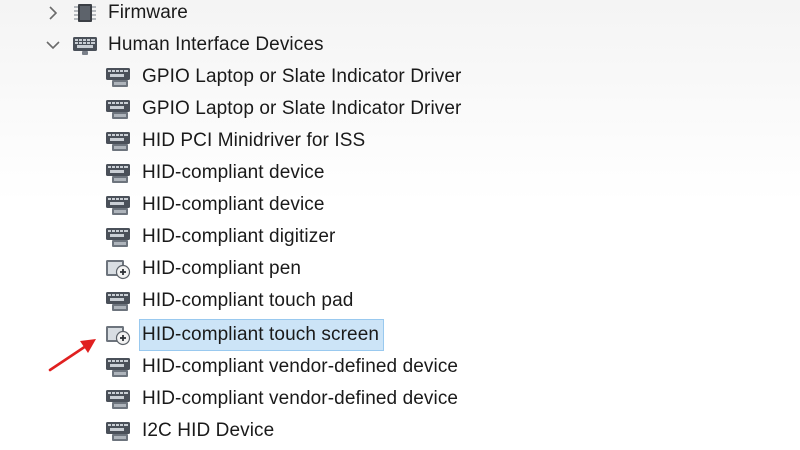 The image size is (800, 450). What do you see at coordinates (239, 236) in the screenshot?
I see `tree-item-label: HID-compliant digitizer` at bounding box center [239, 236].